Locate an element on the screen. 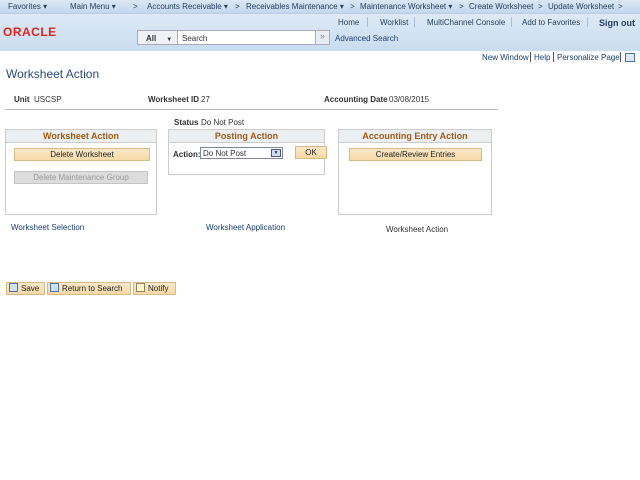 This screenshot has height=480, width=640. new-window-link: New Window is located at coordinates (505, 57).